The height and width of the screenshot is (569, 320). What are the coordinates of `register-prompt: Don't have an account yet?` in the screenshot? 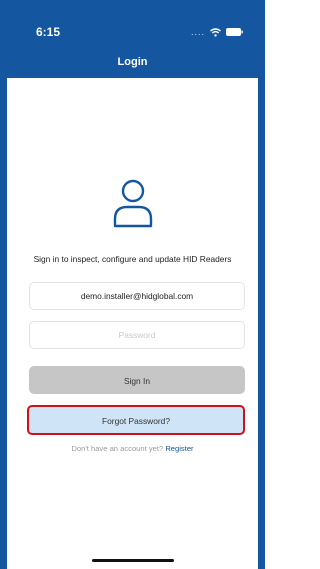 It's located at (117, 448).